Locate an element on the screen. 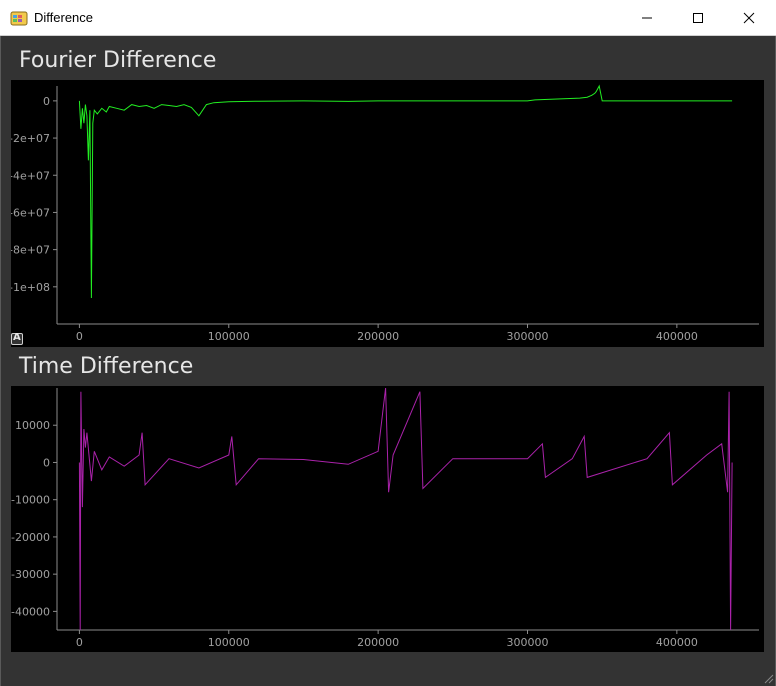  close-button is located at coordinates (749, 18).